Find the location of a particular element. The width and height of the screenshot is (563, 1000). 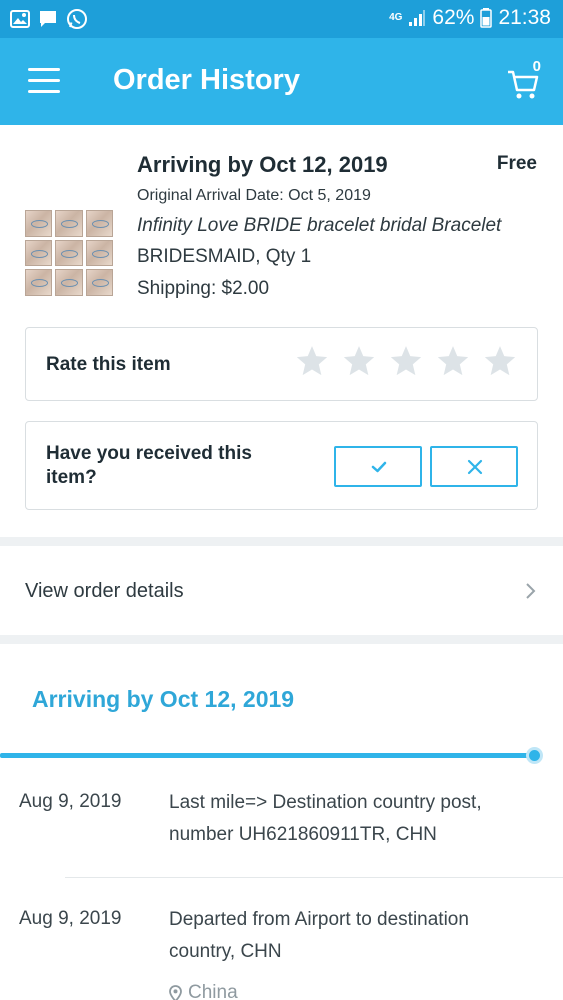

tracking-progress-dot is located at coordinates (534, 755).